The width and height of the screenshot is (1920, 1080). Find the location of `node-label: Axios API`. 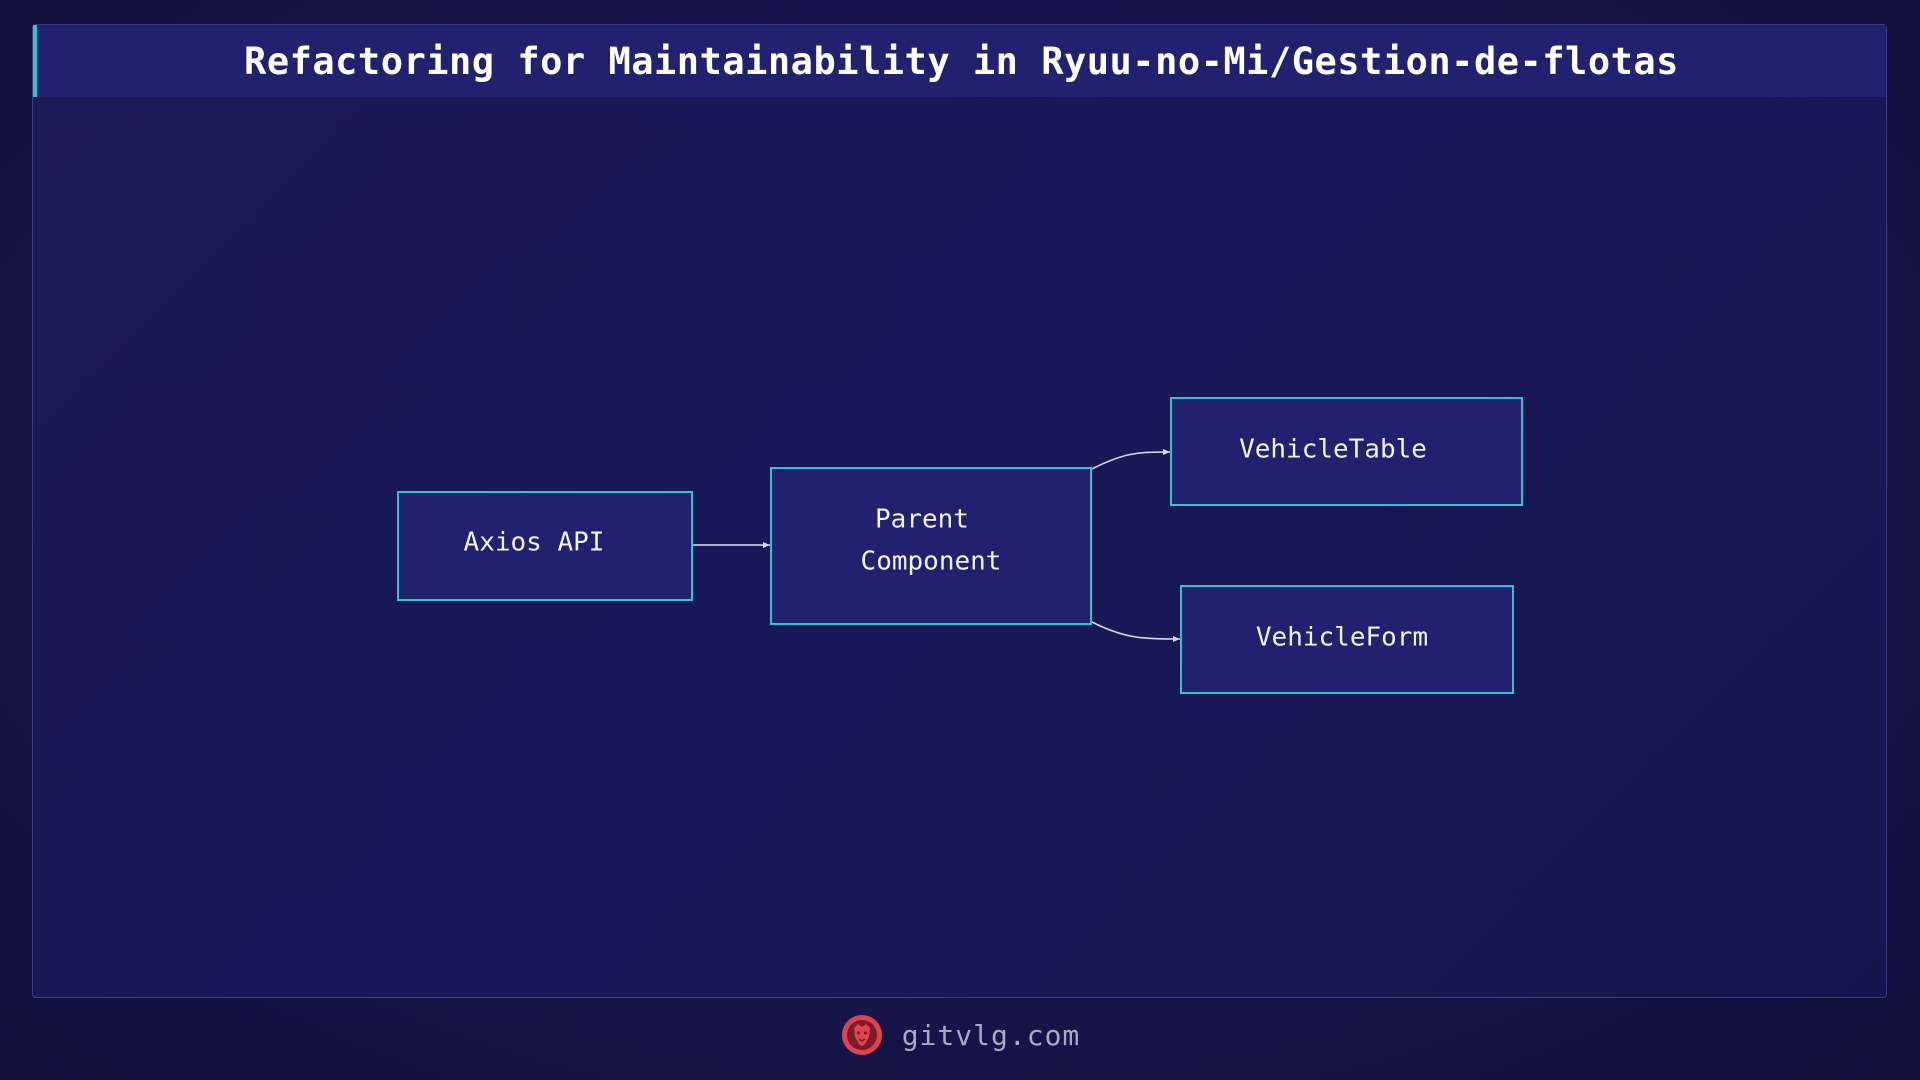

node-label: Axios API is located at coordinates (534, 543).